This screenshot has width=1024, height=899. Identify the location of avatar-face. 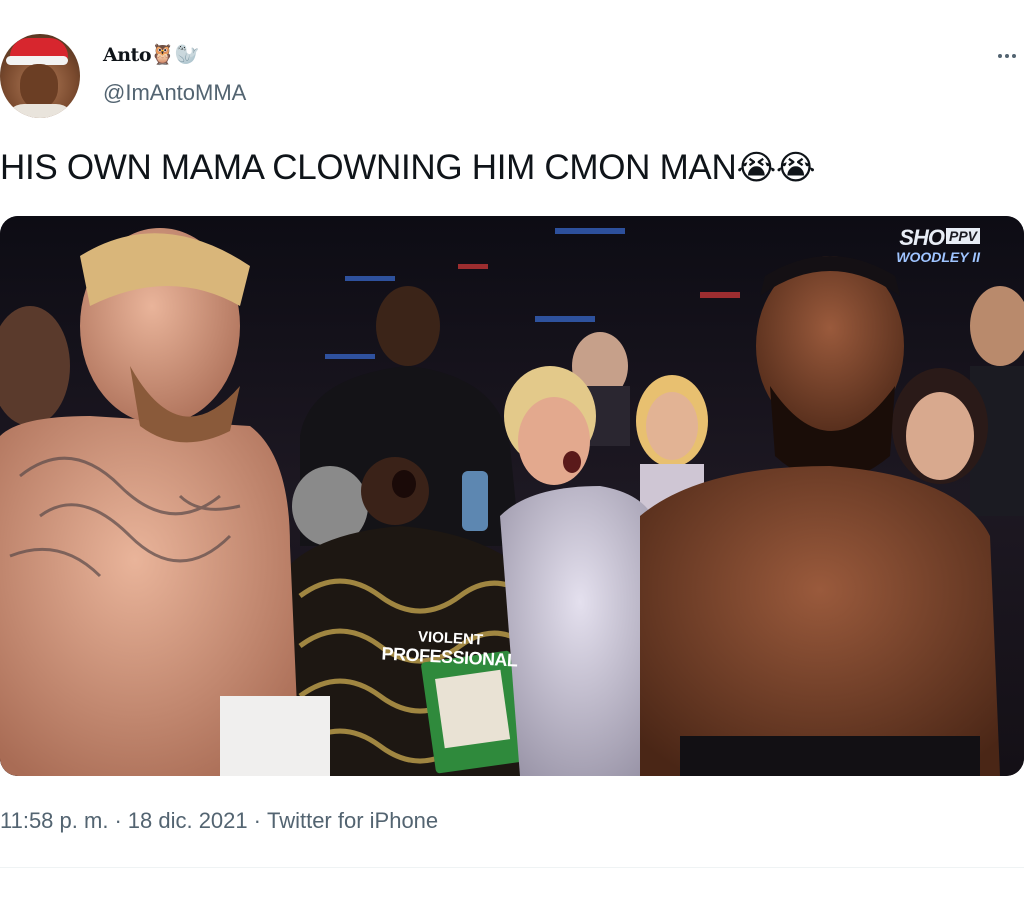
(39, 86).